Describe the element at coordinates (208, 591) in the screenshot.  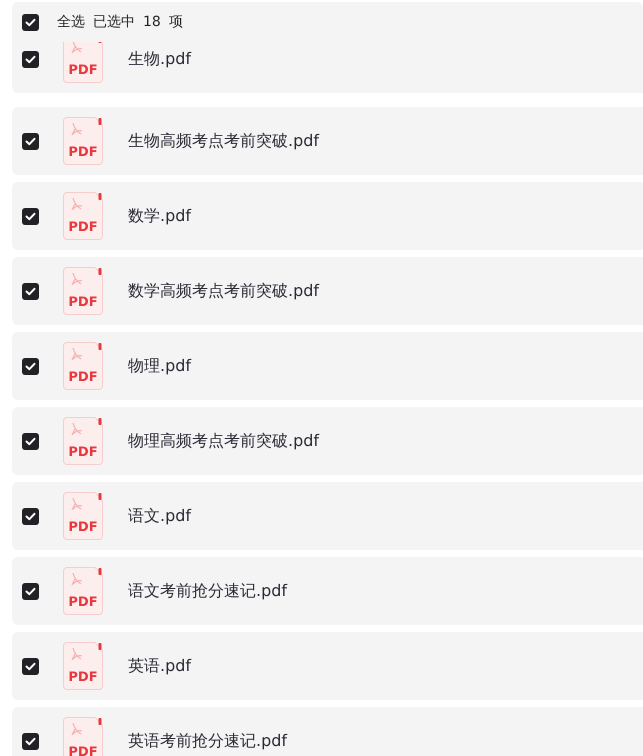
I see `file-name: 语文考前抢分速记.pdf` at that location.